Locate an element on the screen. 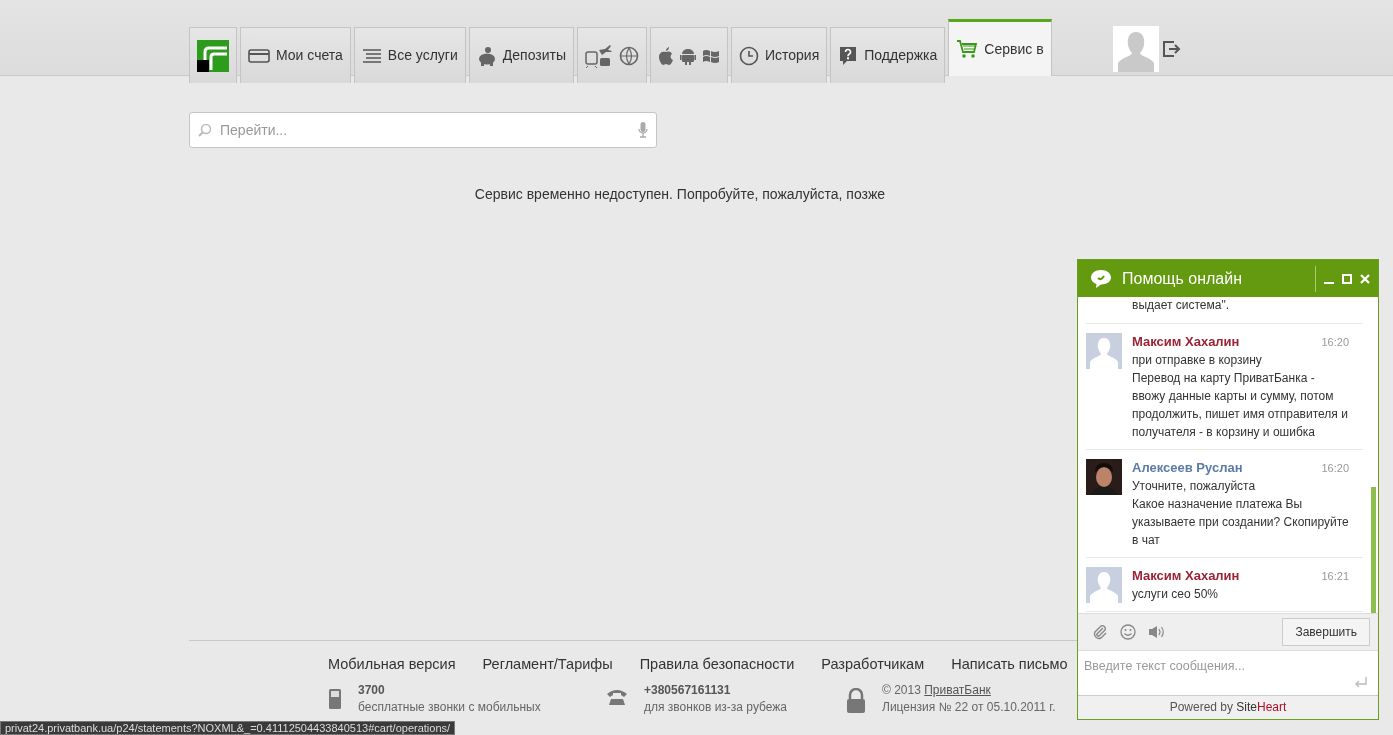 Image resolution: width=1393 pixels, height=735 pixels. finish-button: Завершить is located at coordinates (1326, 632).